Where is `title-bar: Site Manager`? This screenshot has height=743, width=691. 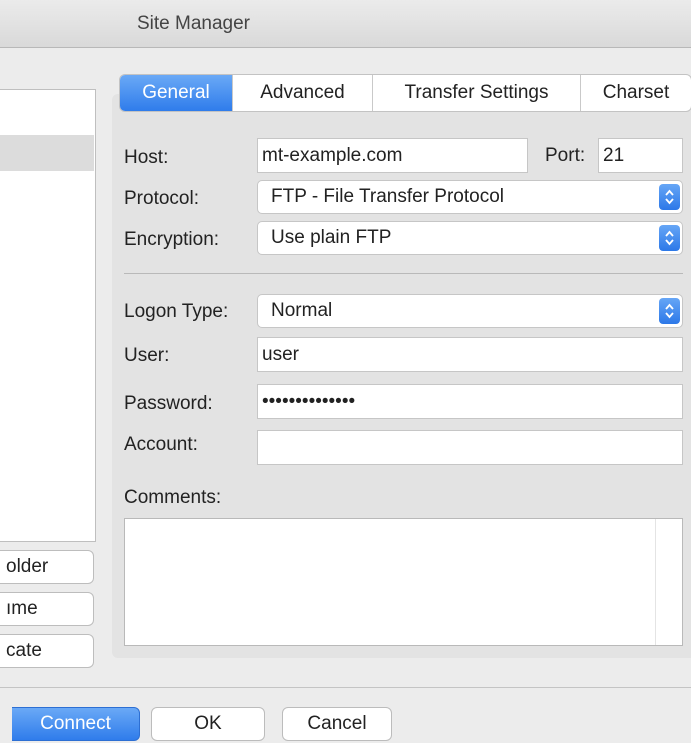 title-bar: Site Manager is located at coordinates (345, 24).